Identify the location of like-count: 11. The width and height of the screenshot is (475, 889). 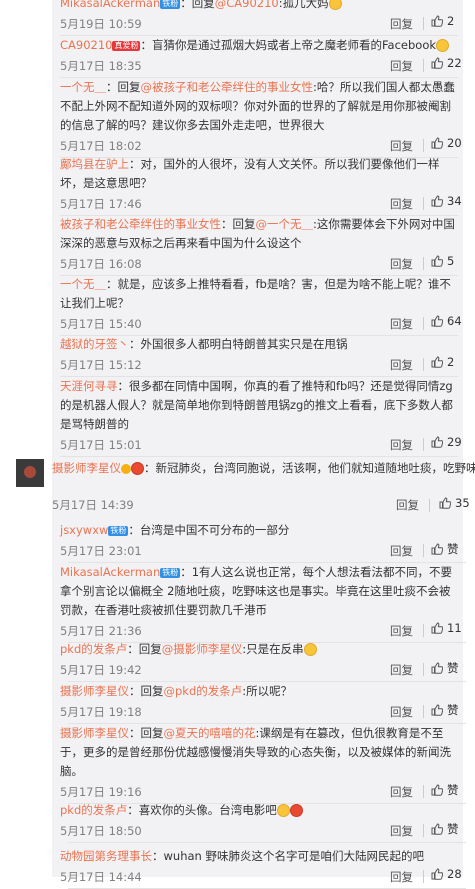
(454, 628).